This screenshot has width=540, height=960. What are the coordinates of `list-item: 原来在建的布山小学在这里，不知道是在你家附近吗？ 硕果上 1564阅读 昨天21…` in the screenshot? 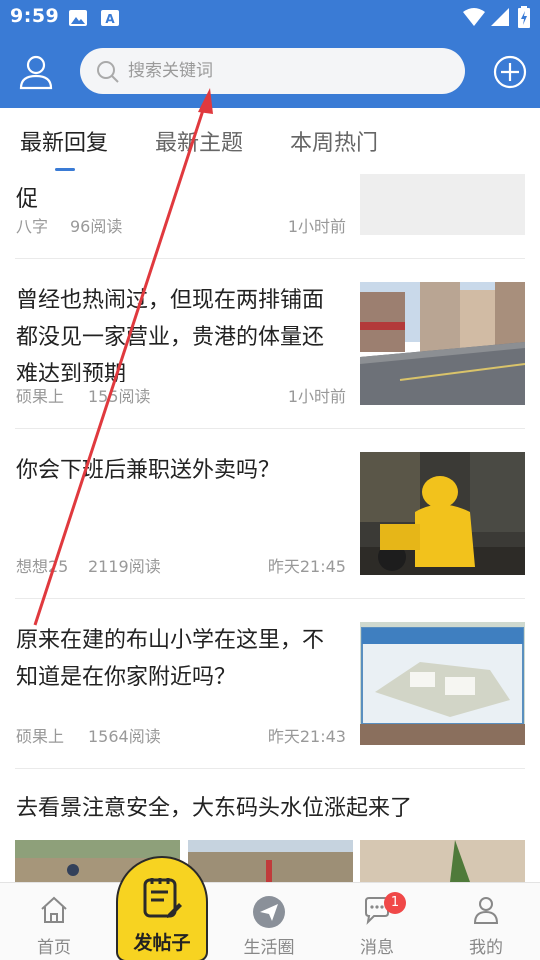 It's located at (270, 692).